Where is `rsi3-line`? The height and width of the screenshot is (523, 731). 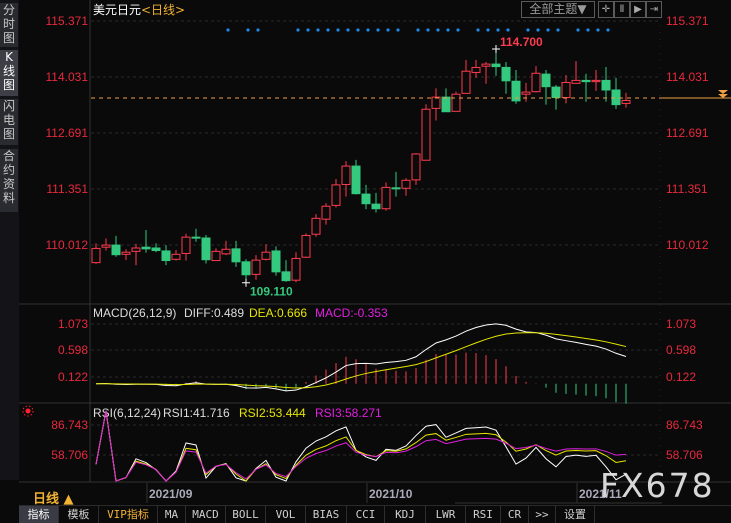
rsi3-line is located at coordinates (361, 446).